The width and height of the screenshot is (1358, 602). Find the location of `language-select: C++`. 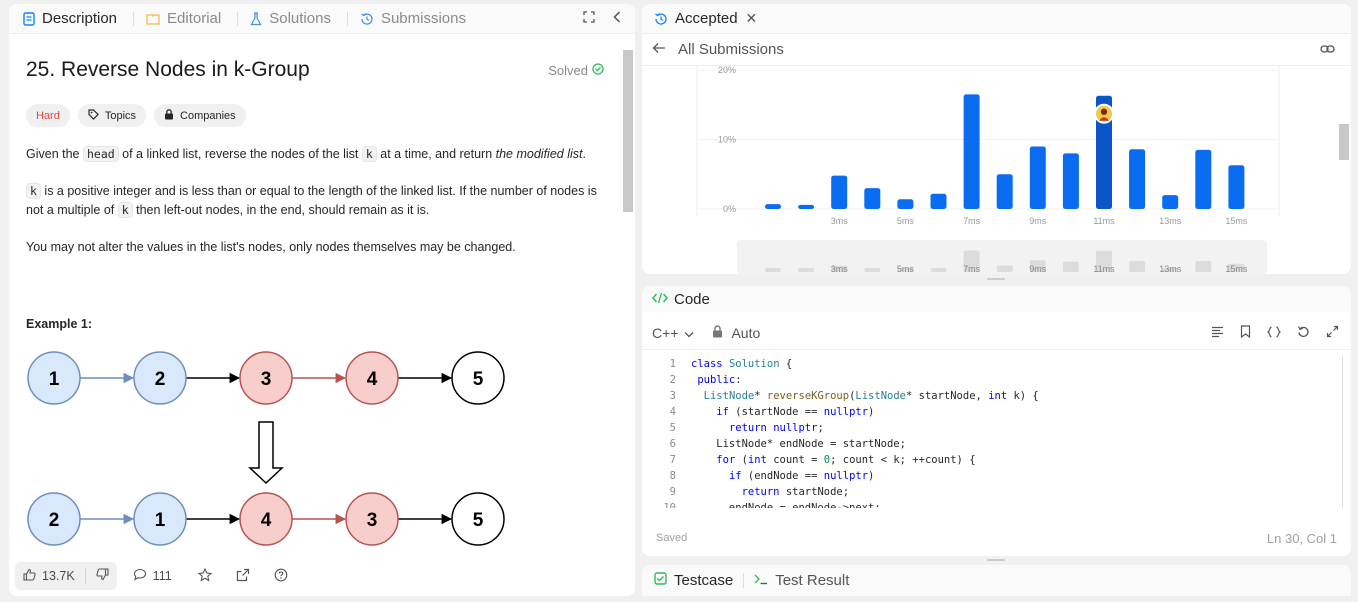

language-select: C++ is located at coordinates (673, 333).